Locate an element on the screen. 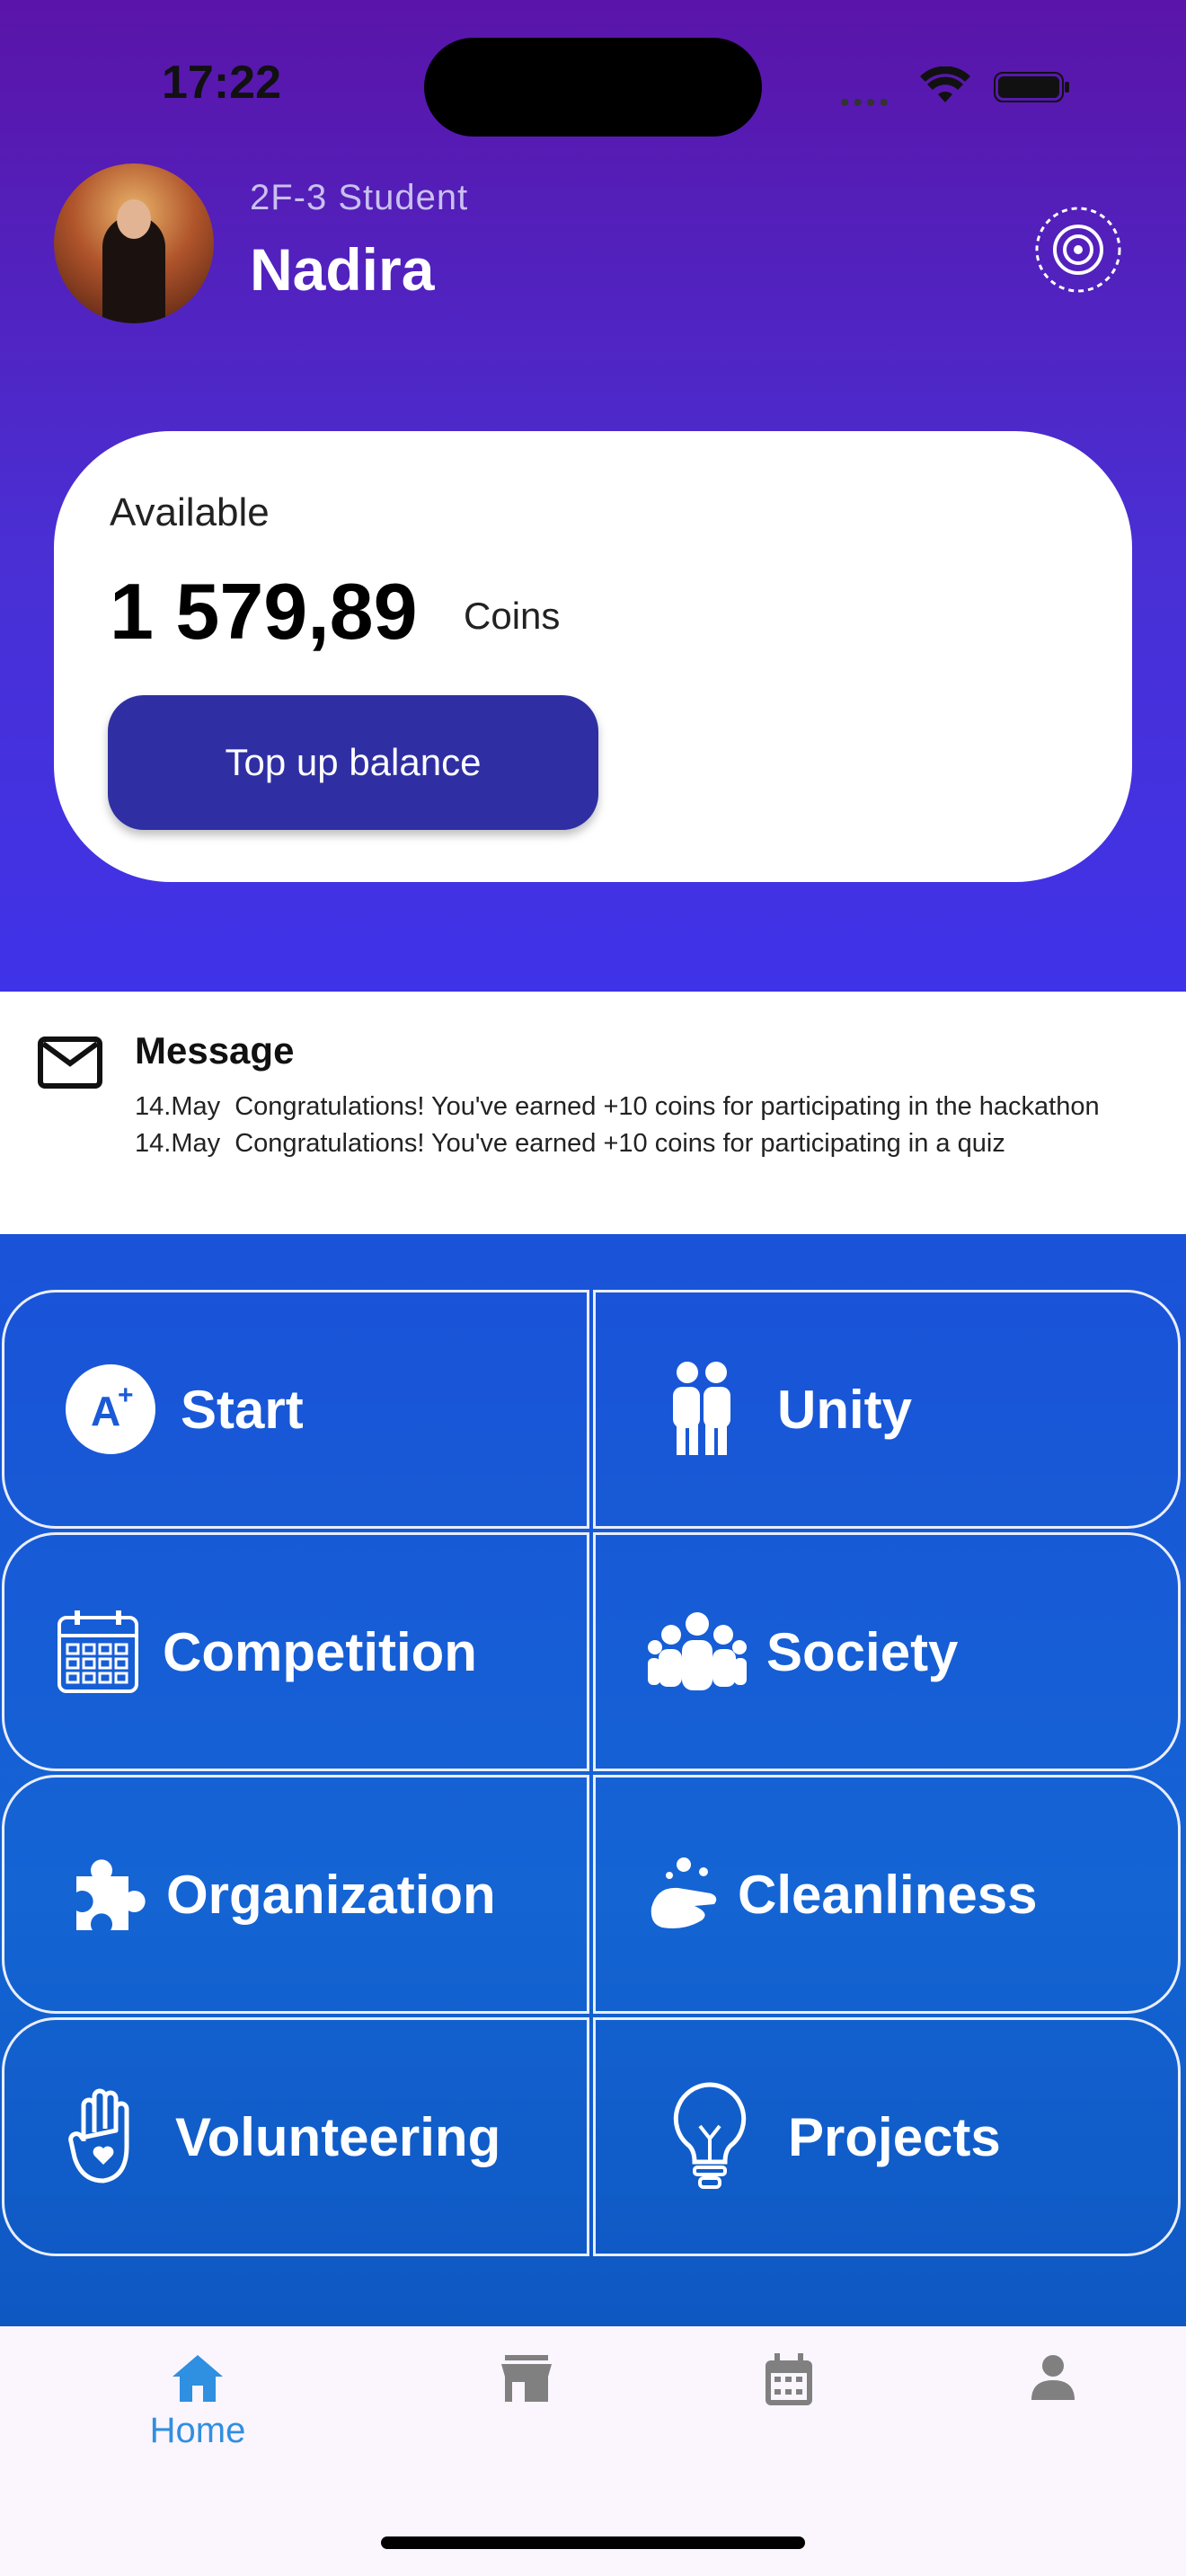 Image resolution: width=1186 pixels, height=2576 pixels. nav-store is located at coordinates (526, 2378).